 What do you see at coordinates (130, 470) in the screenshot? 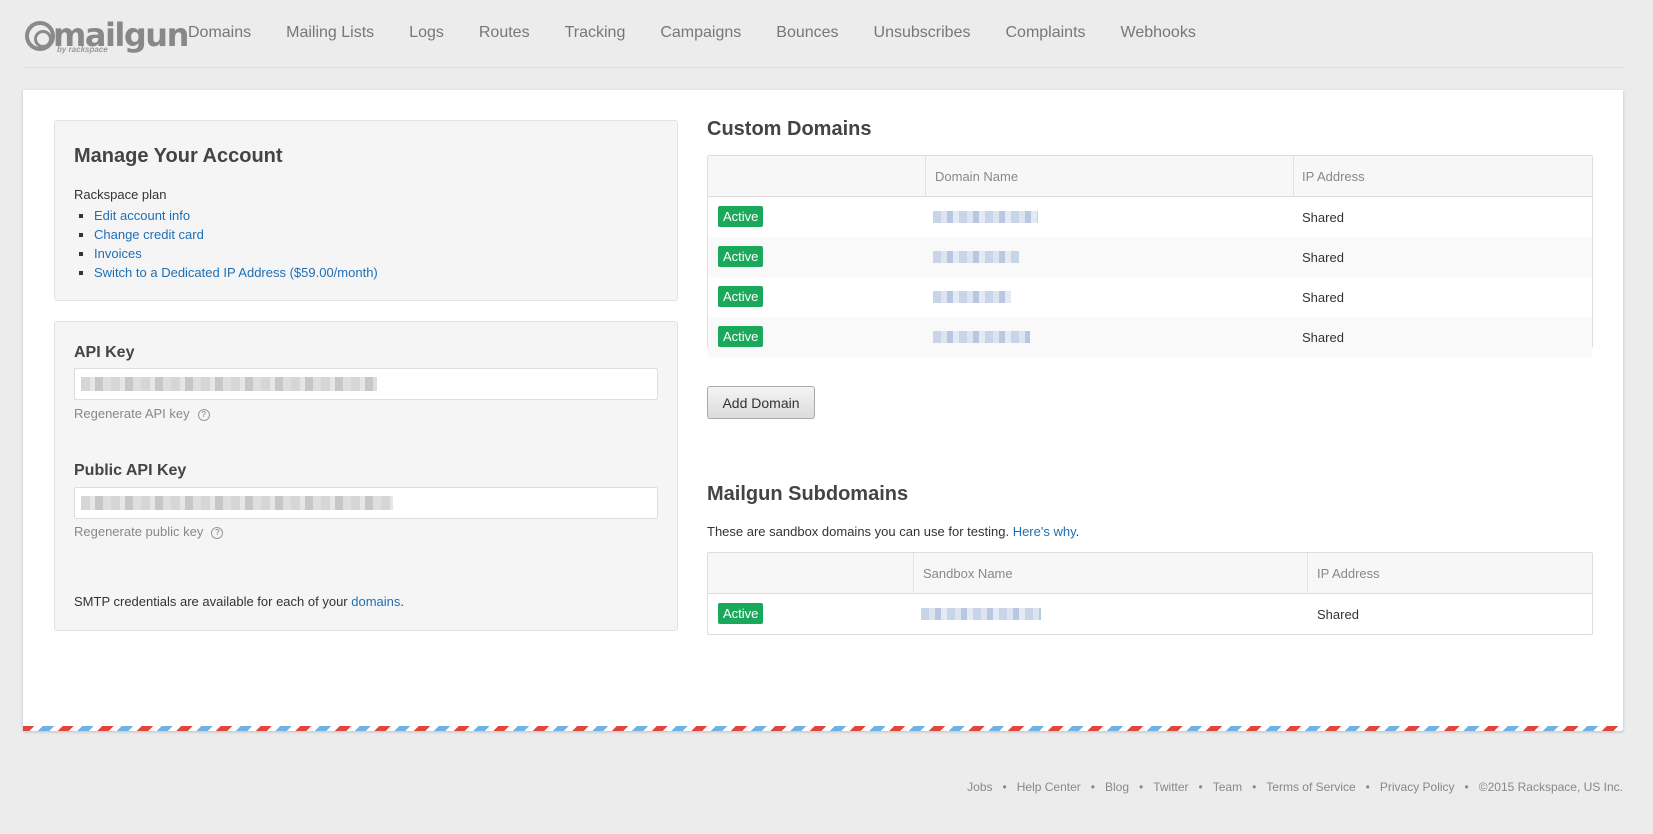
I see `public-api-key-title: Public API Key` at bounding box center [130, 470].